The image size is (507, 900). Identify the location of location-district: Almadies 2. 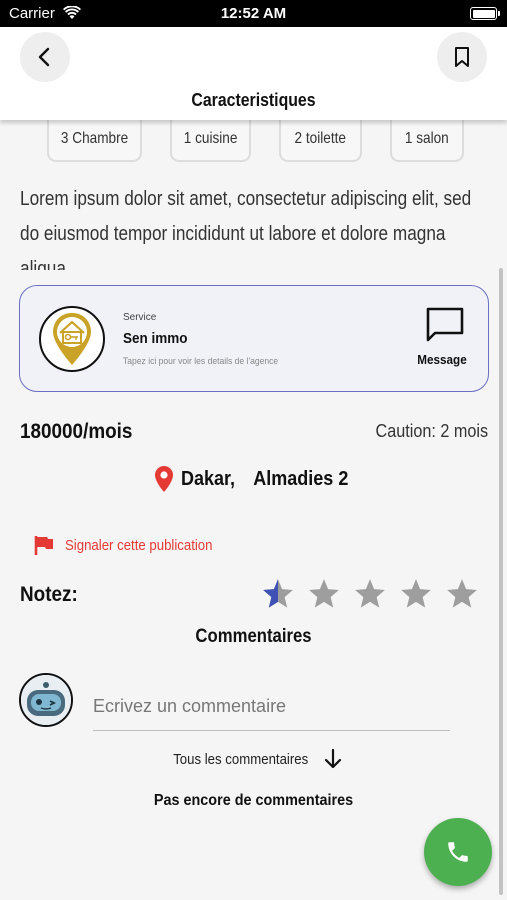
(300, 478).